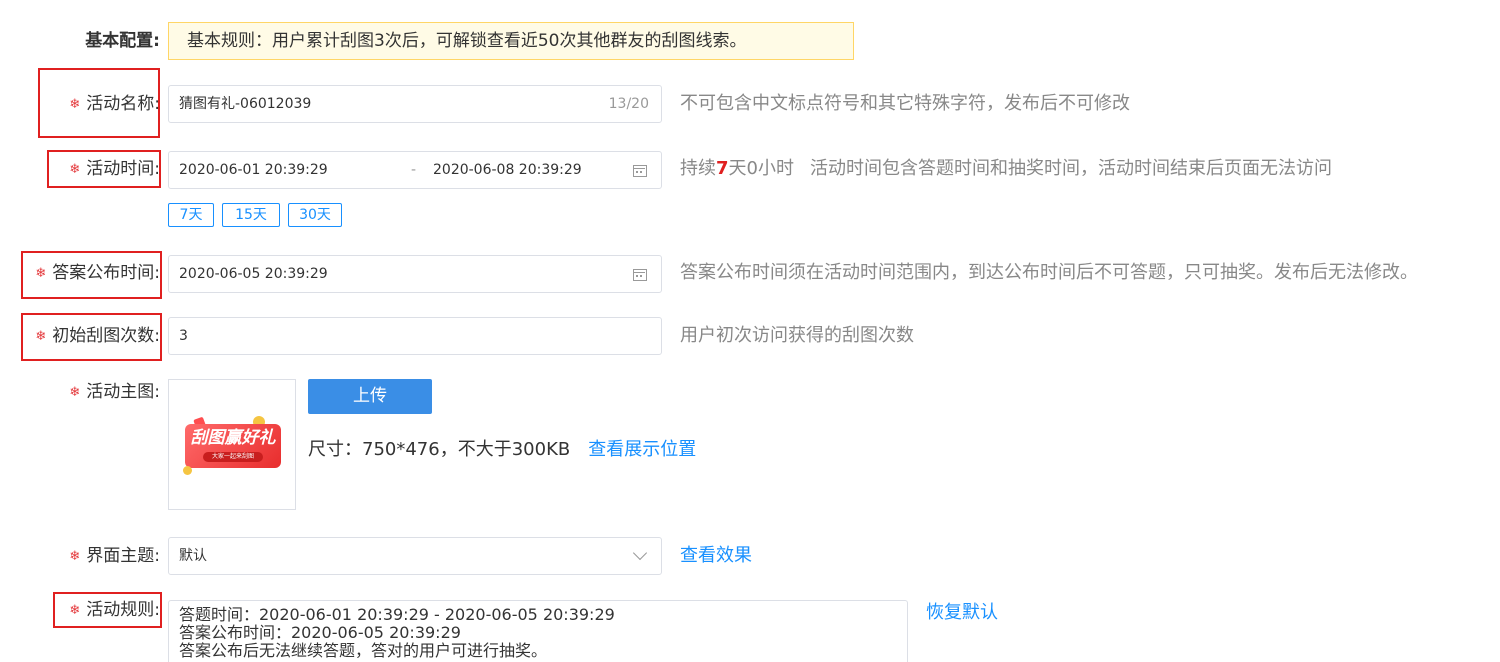  Describe the element at coordinates (251, 215) in the screenshot. I see `quick-15-days-button: 15天` at that location.